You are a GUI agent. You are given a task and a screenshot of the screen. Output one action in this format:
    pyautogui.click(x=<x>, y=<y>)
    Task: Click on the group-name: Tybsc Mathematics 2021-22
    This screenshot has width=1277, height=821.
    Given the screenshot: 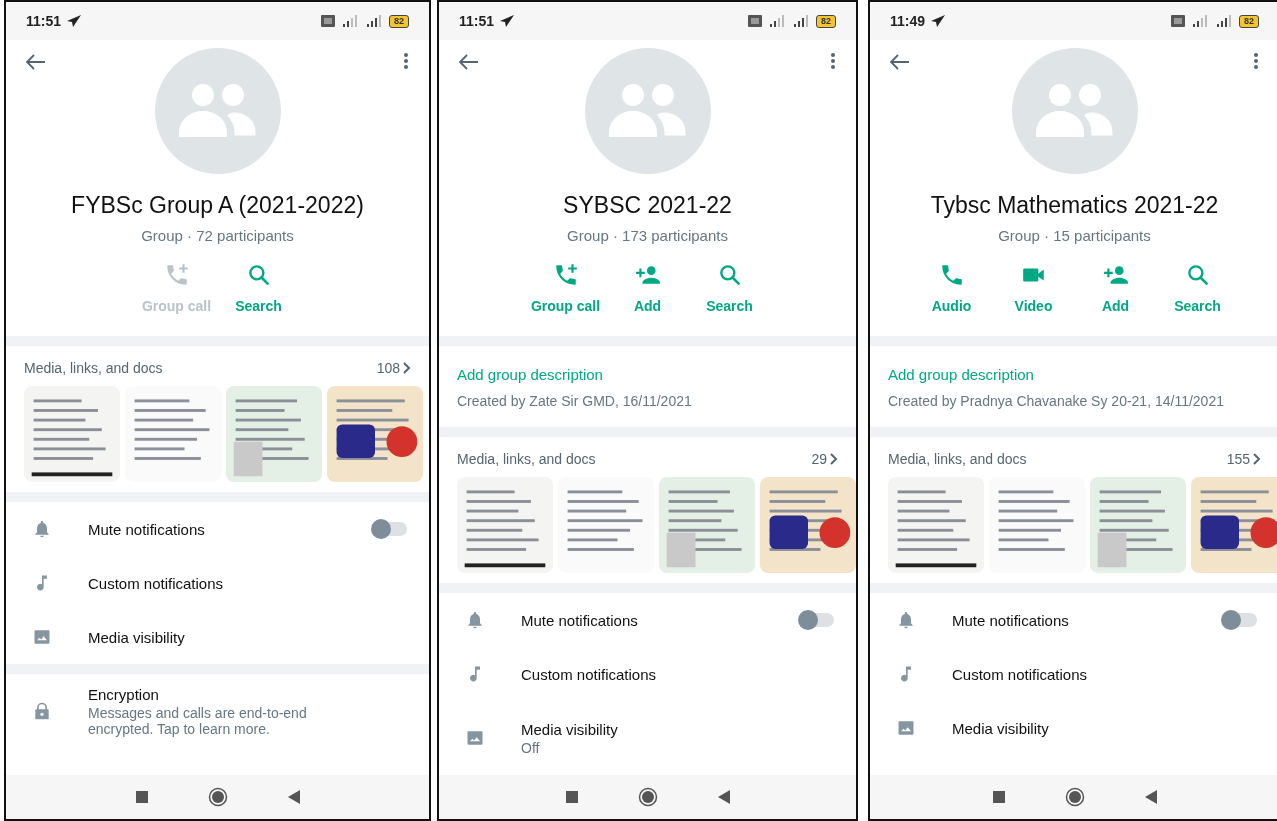 What is the action you would take?
    pyautogui.click(x=1074, y=205)
    